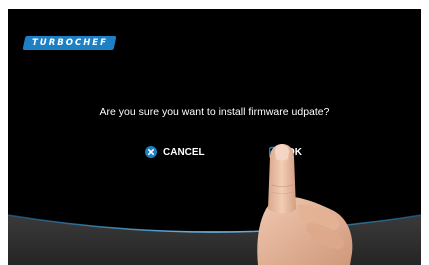  Describe the element at coordinates (275, 152) in the screenshot. I see `checkbox-checked-icon` at that location.